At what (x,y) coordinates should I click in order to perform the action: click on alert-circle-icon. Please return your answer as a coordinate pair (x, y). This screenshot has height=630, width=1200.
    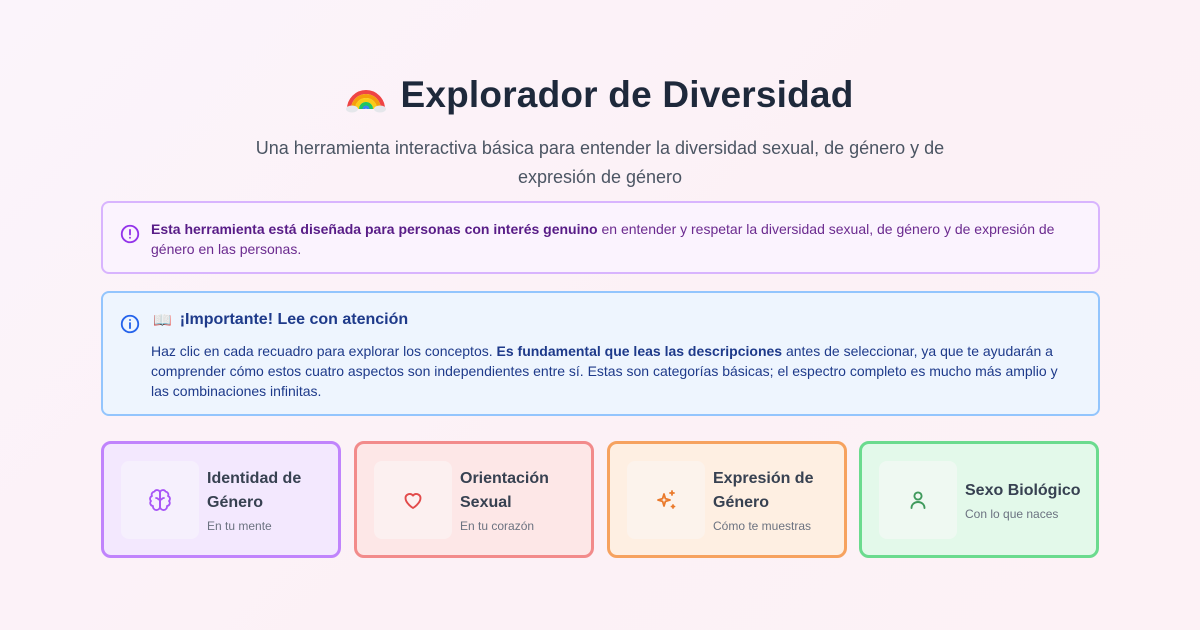
    Looking at the image, I should click on (130, 234).